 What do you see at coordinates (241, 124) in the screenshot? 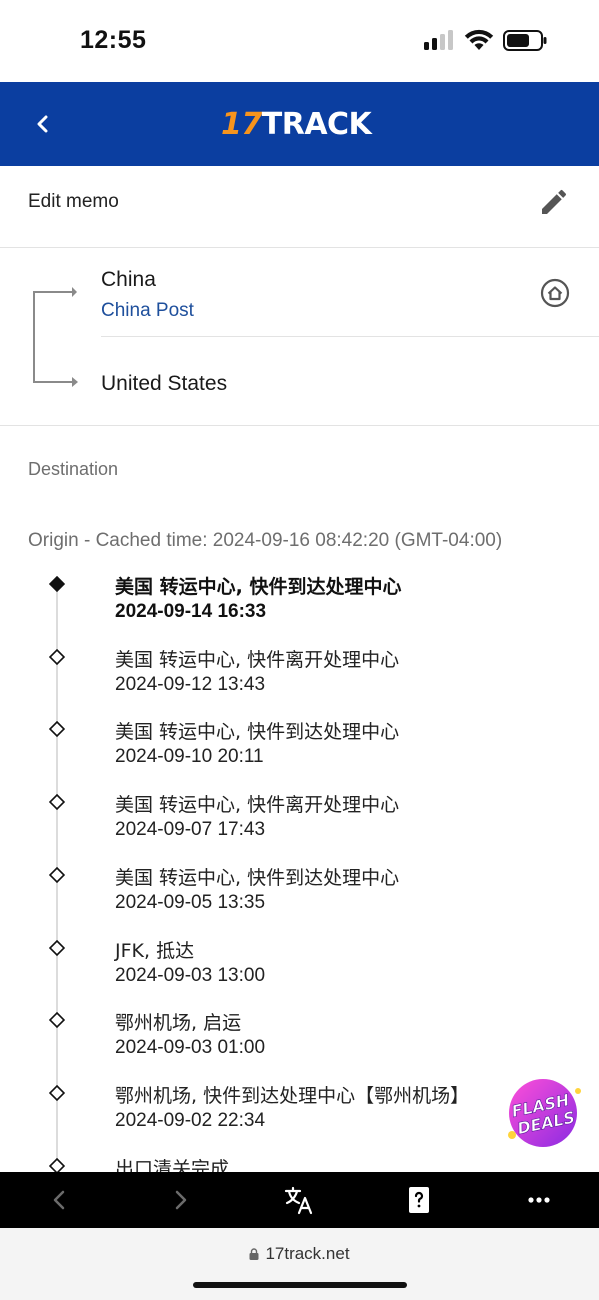
I see `logo-number: 17` at bounding box center [241, 124].